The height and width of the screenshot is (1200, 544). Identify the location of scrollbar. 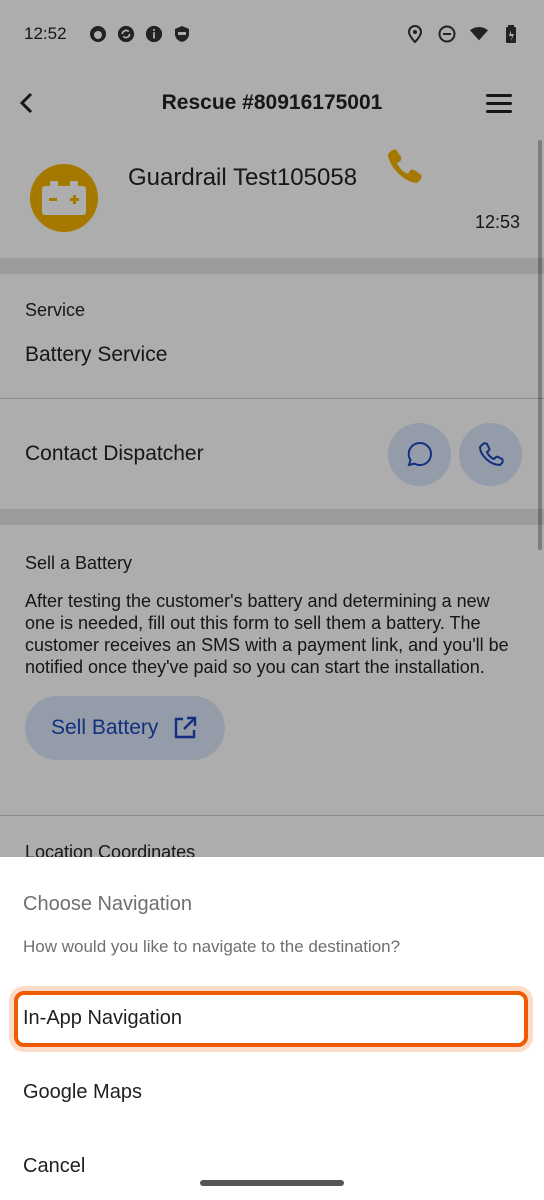
(540, 345).